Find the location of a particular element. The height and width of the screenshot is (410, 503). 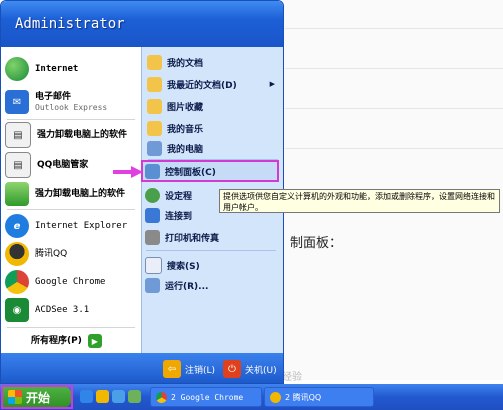

uninstall-app-icon is located at coordinates (17, 194).